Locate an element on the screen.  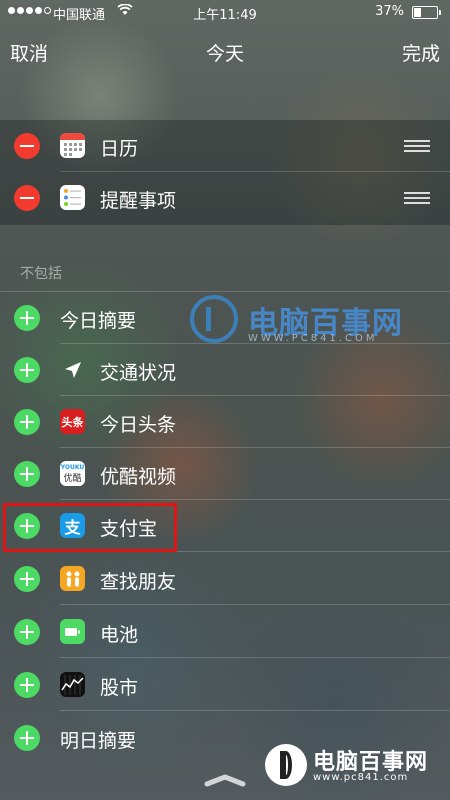
widget-row-youku: YOUKU 优酷 优酷视频 is located at coordinates (225, 474).